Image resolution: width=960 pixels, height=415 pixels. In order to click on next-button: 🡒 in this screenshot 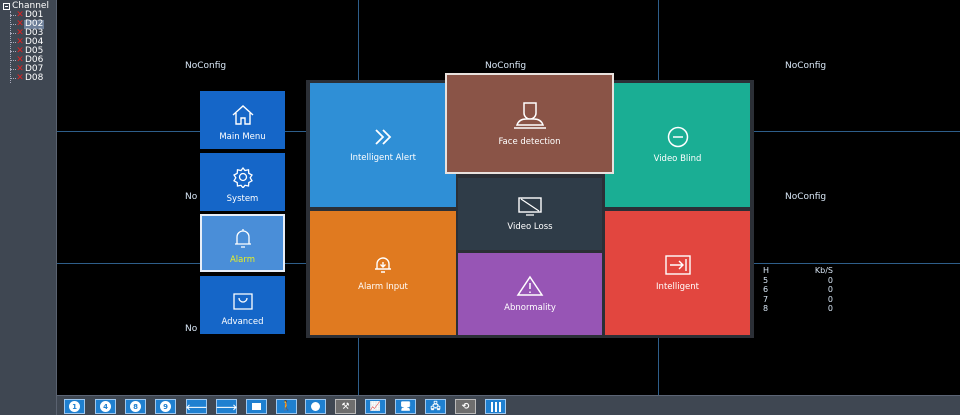, I will do `click(226, 406)`.